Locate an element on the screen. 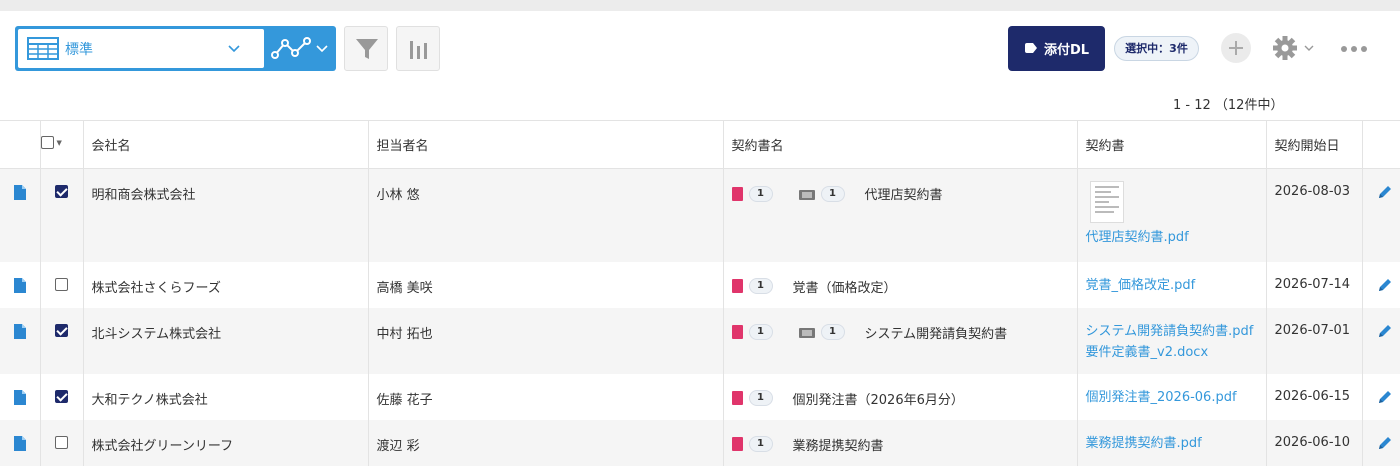 The width and height of the screenshot is (1400, 466). file-link: 要件定義書_v2.docx is located at coordinates (1176, 352).